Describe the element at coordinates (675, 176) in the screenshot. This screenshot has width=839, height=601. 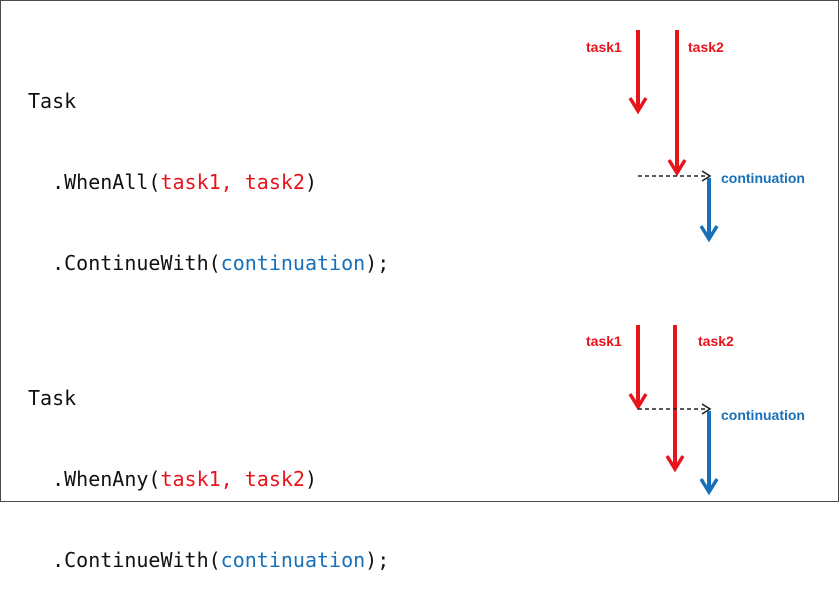
I see `dashed-connector-arrow` at that location.